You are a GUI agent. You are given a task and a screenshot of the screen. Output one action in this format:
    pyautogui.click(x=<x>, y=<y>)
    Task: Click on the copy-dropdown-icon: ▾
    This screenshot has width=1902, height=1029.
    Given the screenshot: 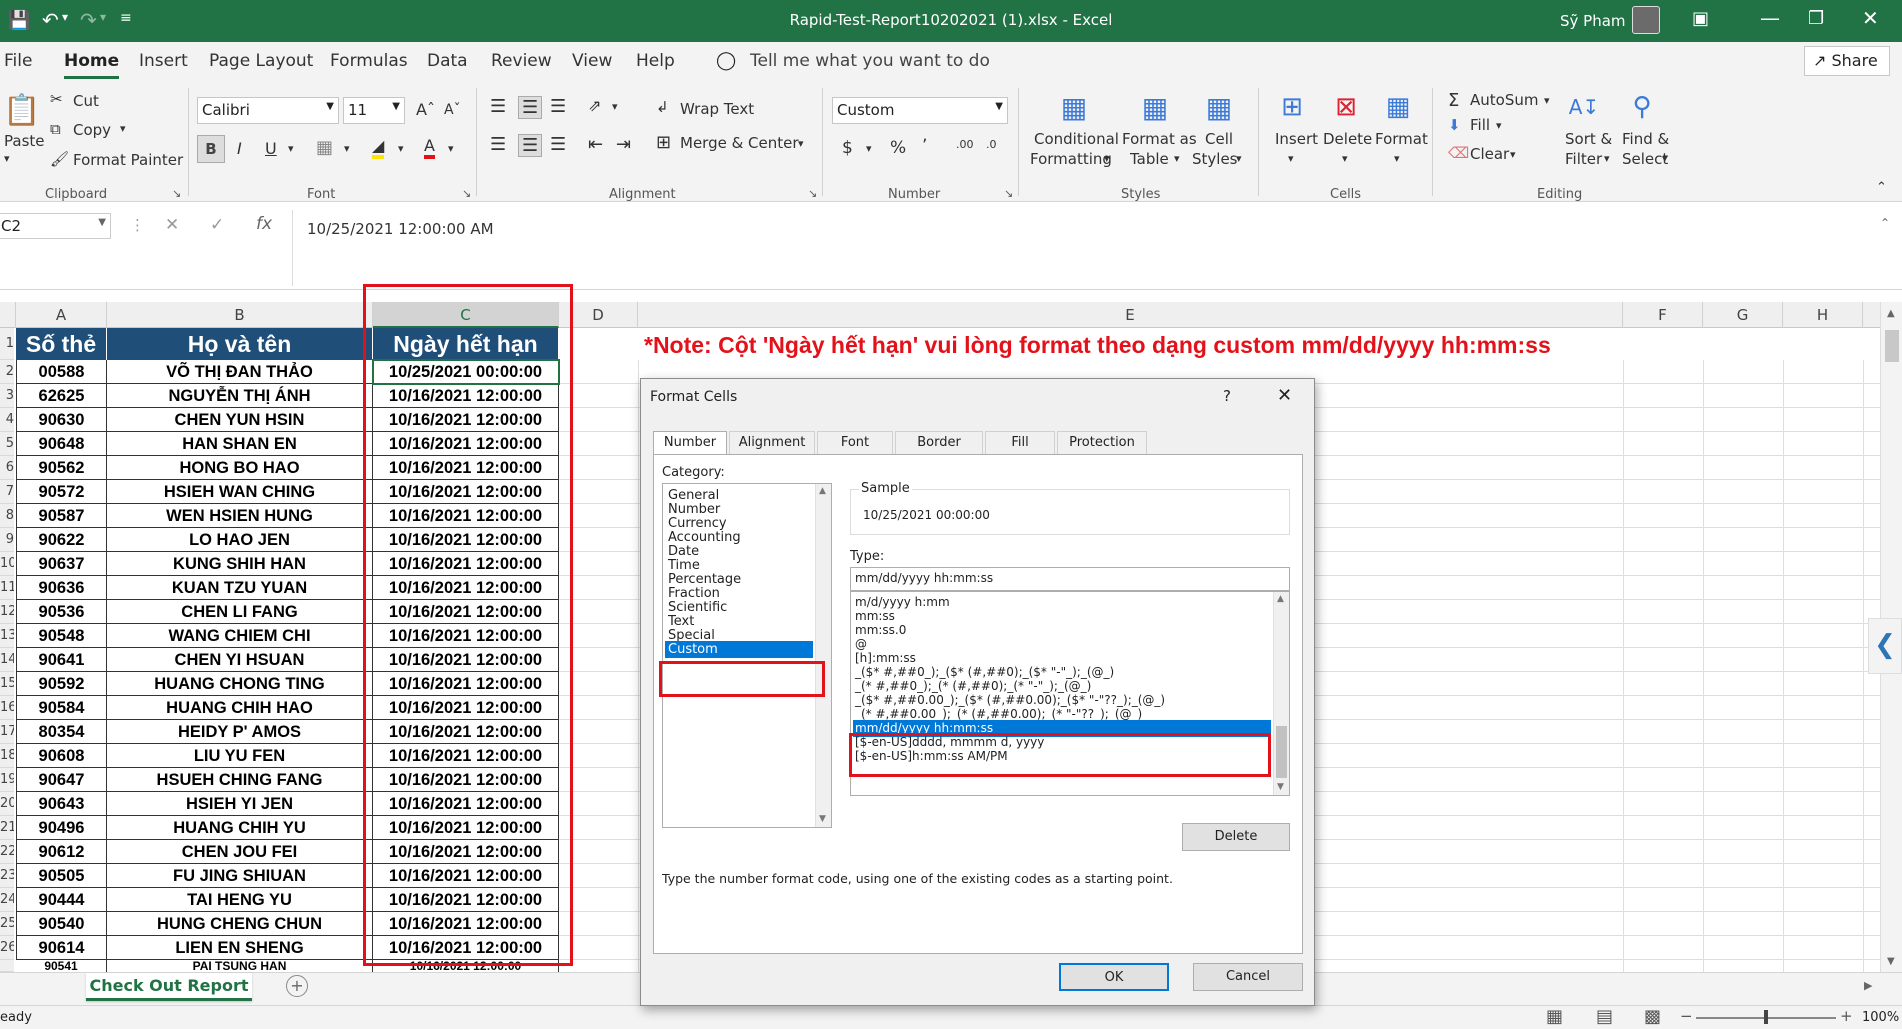 What is the action you would take?
    pyautogui.click(x=123, y=128)
    